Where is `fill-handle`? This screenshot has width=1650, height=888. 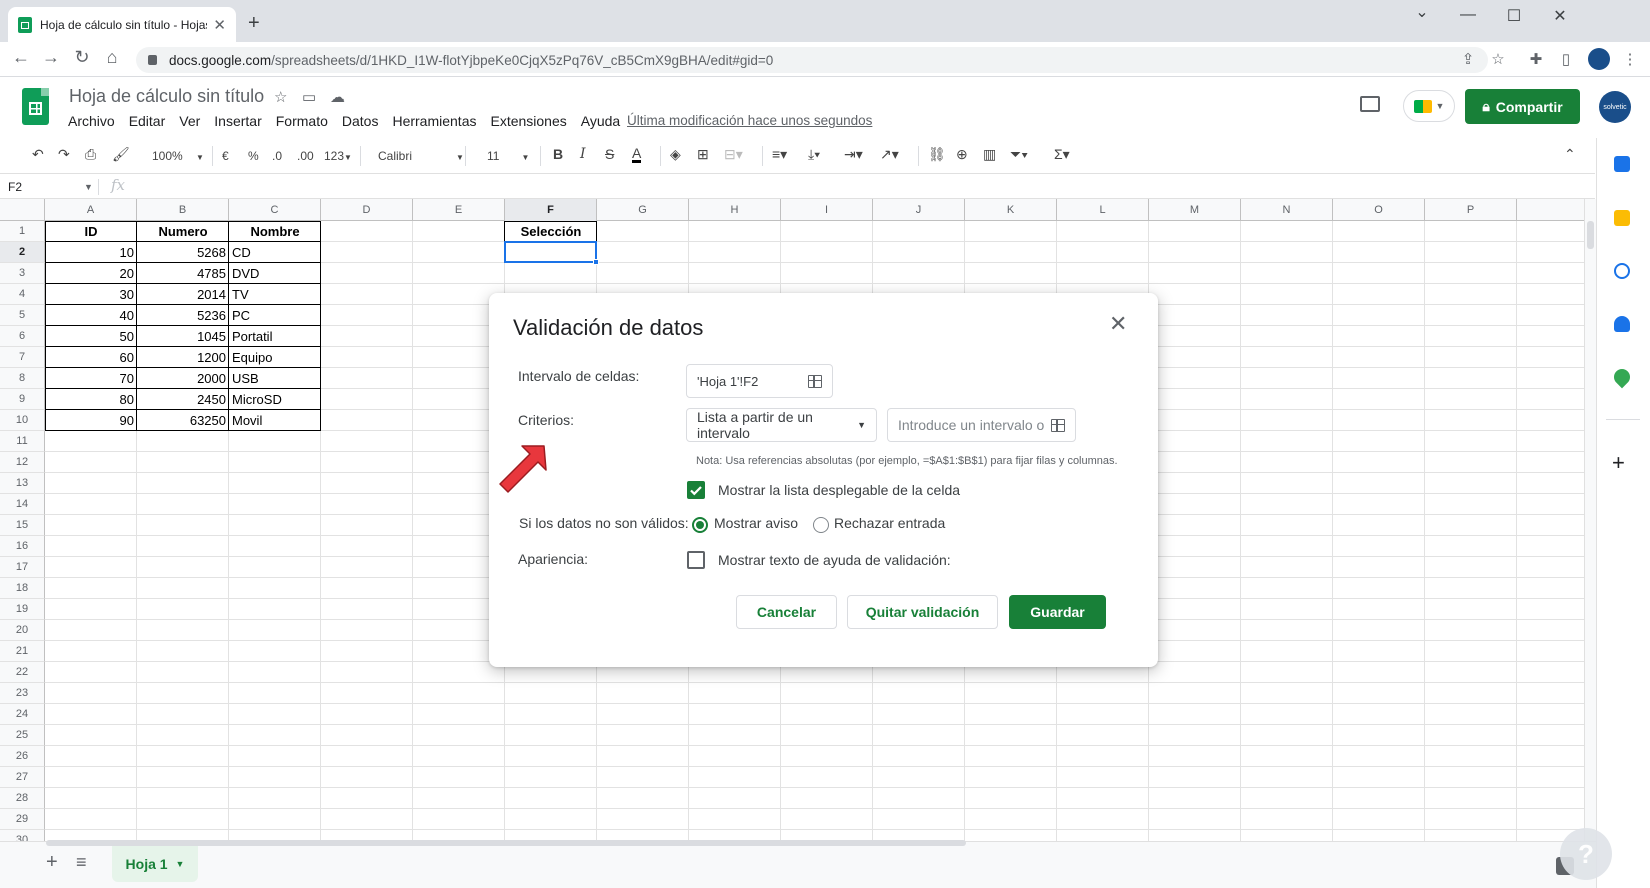
fill-handle is located at coordinates (596, 262).